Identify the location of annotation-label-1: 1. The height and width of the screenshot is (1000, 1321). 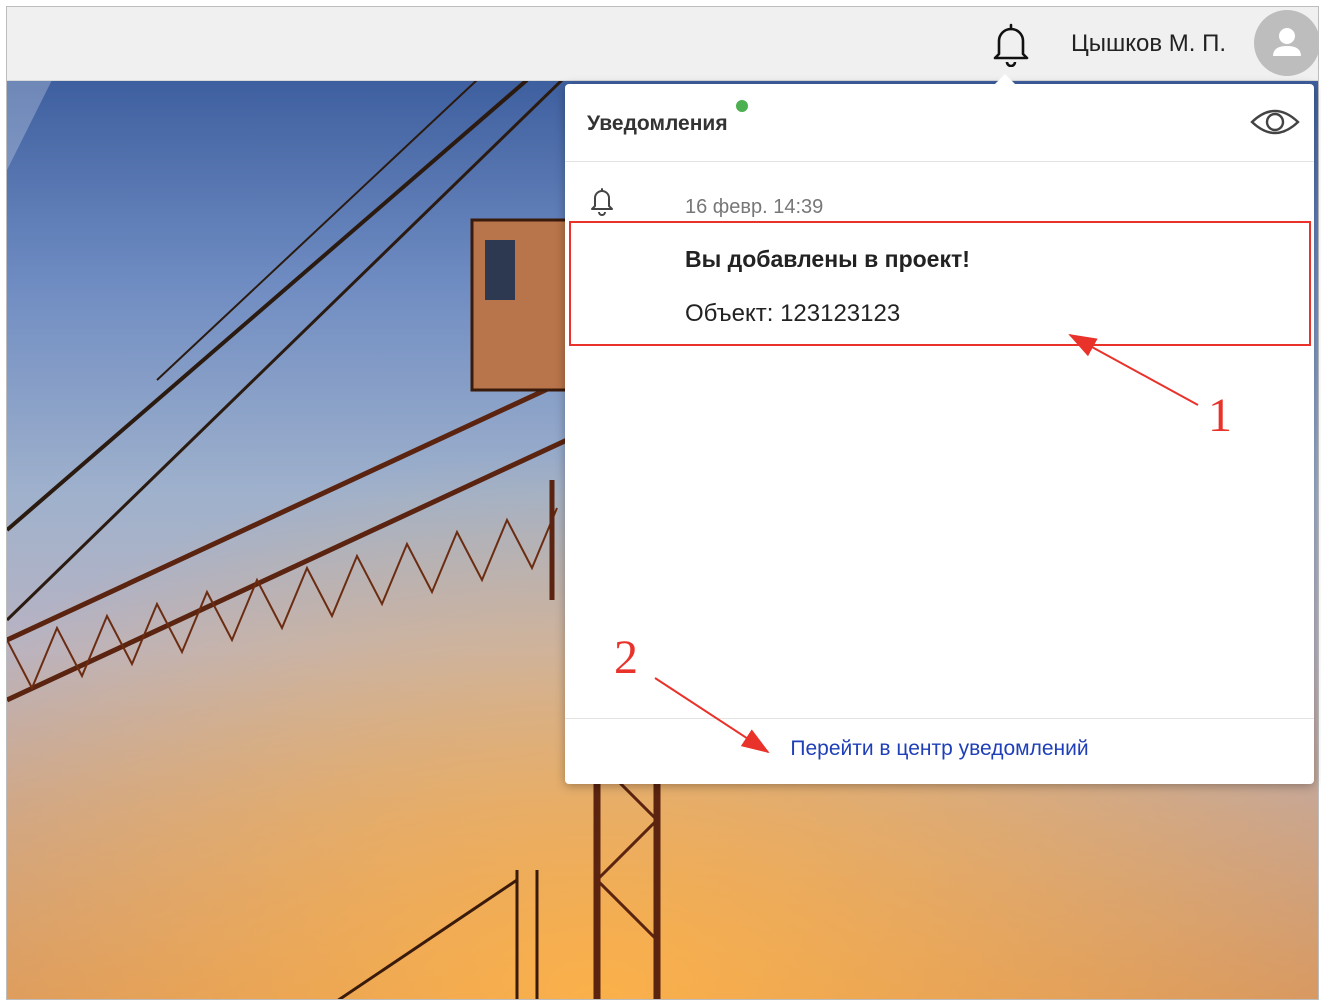
(1220, 415).